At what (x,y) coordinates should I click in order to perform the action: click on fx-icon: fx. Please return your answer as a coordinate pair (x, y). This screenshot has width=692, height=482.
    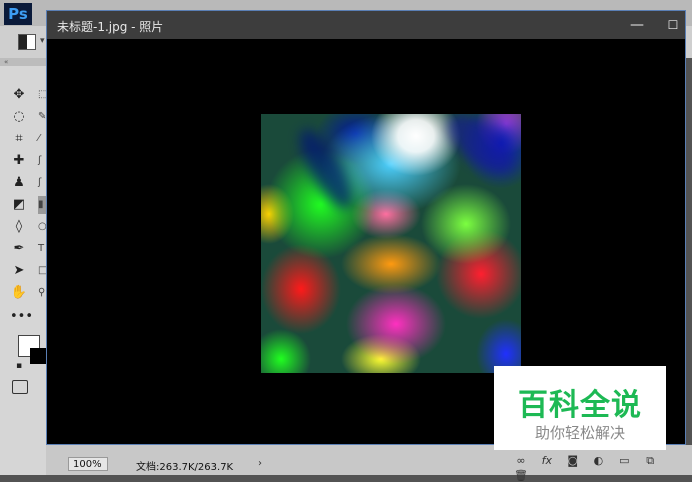
    Looking at the image, I should click on (547, 460).